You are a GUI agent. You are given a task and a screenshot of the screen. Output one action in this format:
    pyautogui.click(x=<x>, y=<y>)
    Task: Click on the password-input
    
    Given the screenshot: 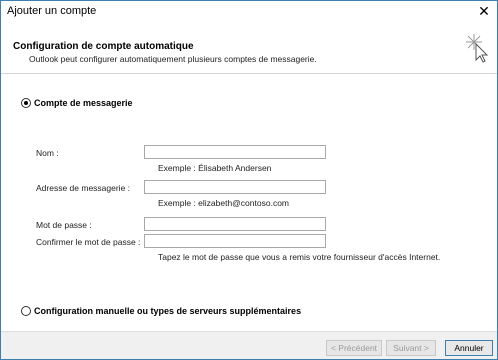 What is the action you would take?
    pyautogui.click(x=235, y=224)
    